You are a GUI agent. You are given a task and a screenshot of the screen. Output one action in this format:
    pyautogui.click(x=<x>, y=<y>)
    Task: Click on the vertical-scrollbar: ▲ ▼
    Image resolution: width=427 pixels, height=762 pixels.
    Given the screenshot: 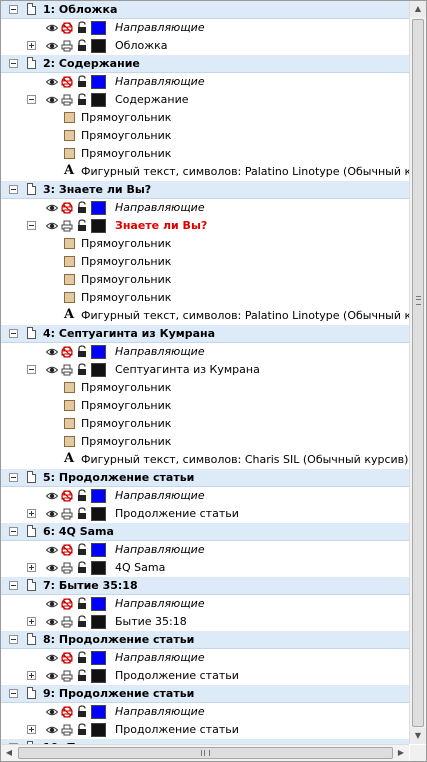 What is the action you would take?
    pyautogui.click(x=417, y=372)
    